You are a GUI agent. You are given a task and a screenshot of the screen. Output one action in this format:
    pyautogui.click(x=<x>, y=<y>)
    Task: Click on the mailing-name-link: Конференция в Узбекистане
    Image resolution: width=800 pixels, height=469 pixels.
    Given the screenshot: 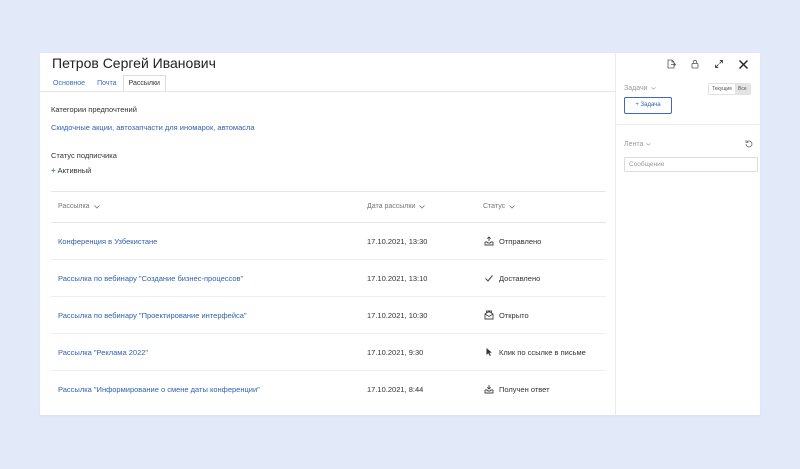 What is the action you would take?
    pyautogui.click(x=107, y=241)
    